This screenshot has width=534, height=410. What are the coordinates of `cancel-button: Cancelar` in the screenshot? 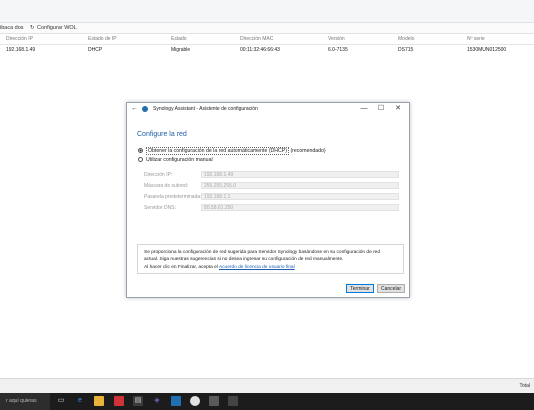 It's located at (391, 288).